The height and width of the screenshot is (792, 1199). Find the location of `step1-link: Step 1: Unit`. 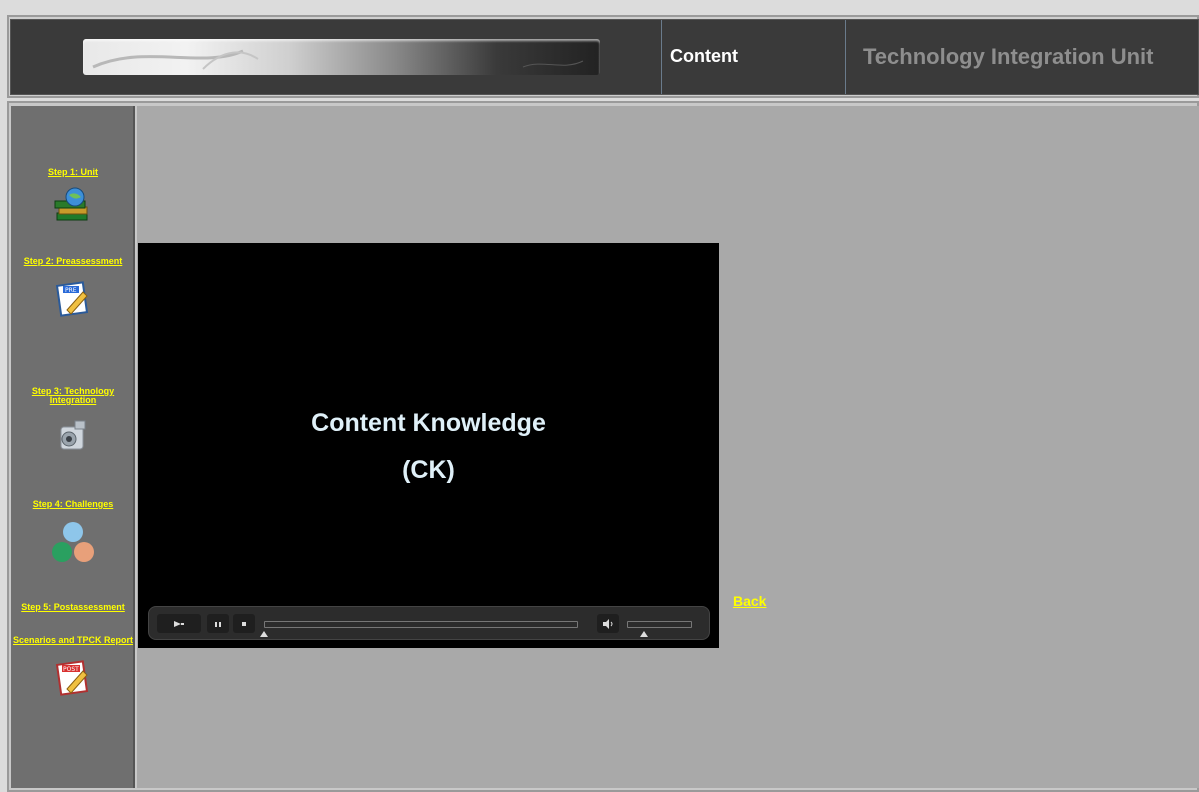

step1-link: Step 1: Unit is located at coordinates (73, 172).